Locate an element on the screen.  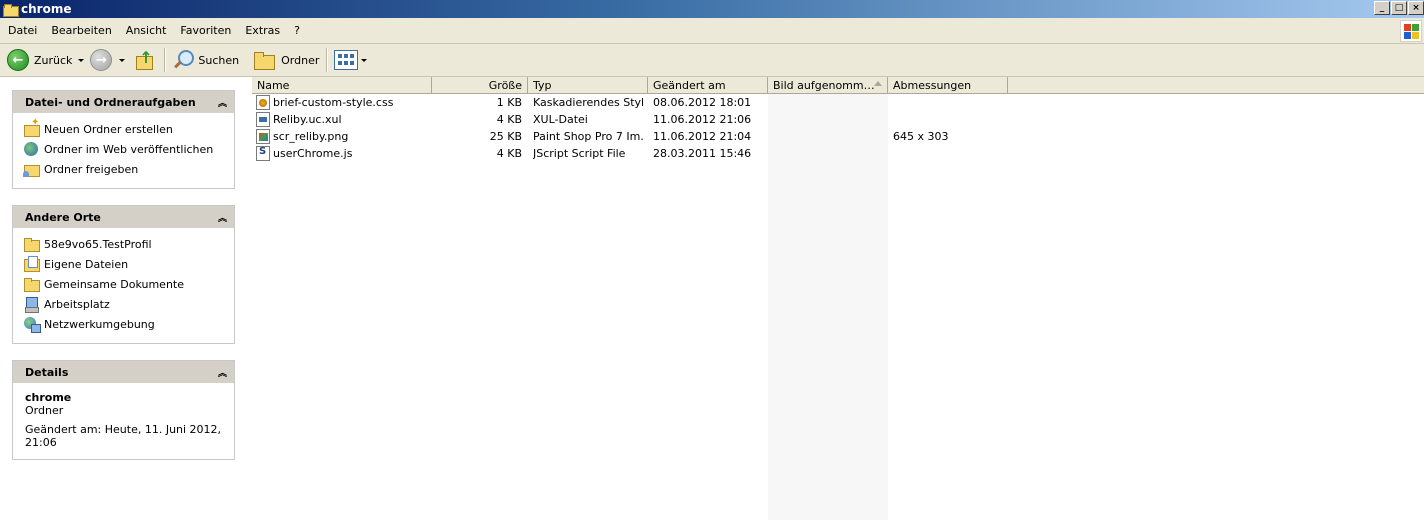
png-file-icon is located at coordinates (263, 136).